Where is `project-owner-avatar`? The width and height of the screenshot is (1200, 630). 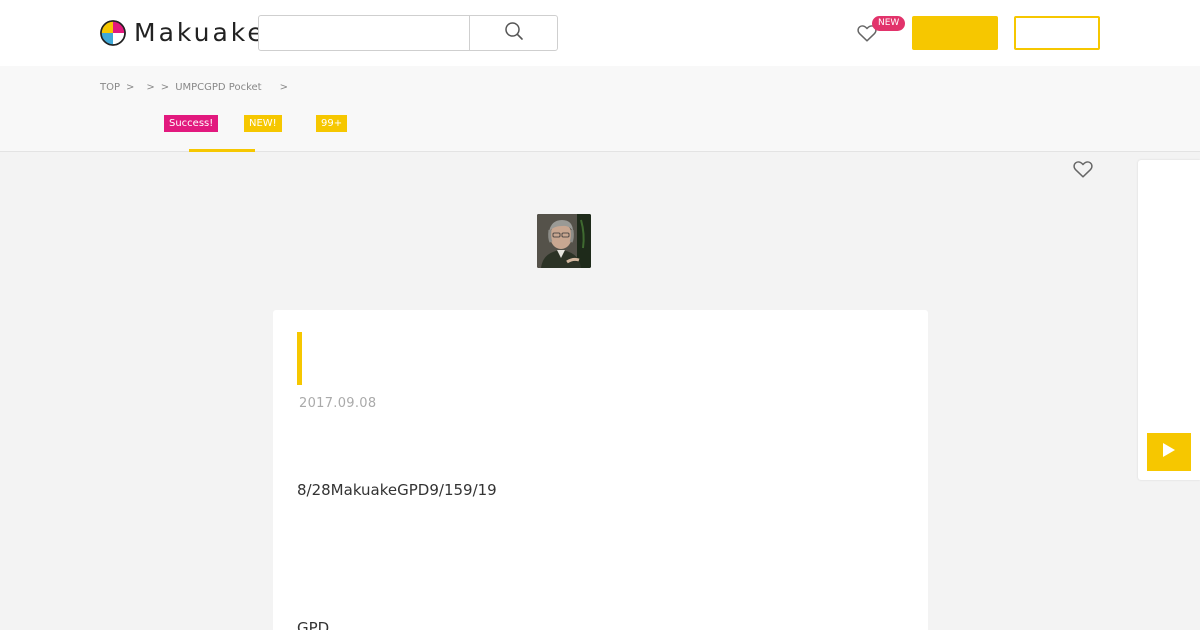
project-owner-avatar is located at coordinates (564, 241).